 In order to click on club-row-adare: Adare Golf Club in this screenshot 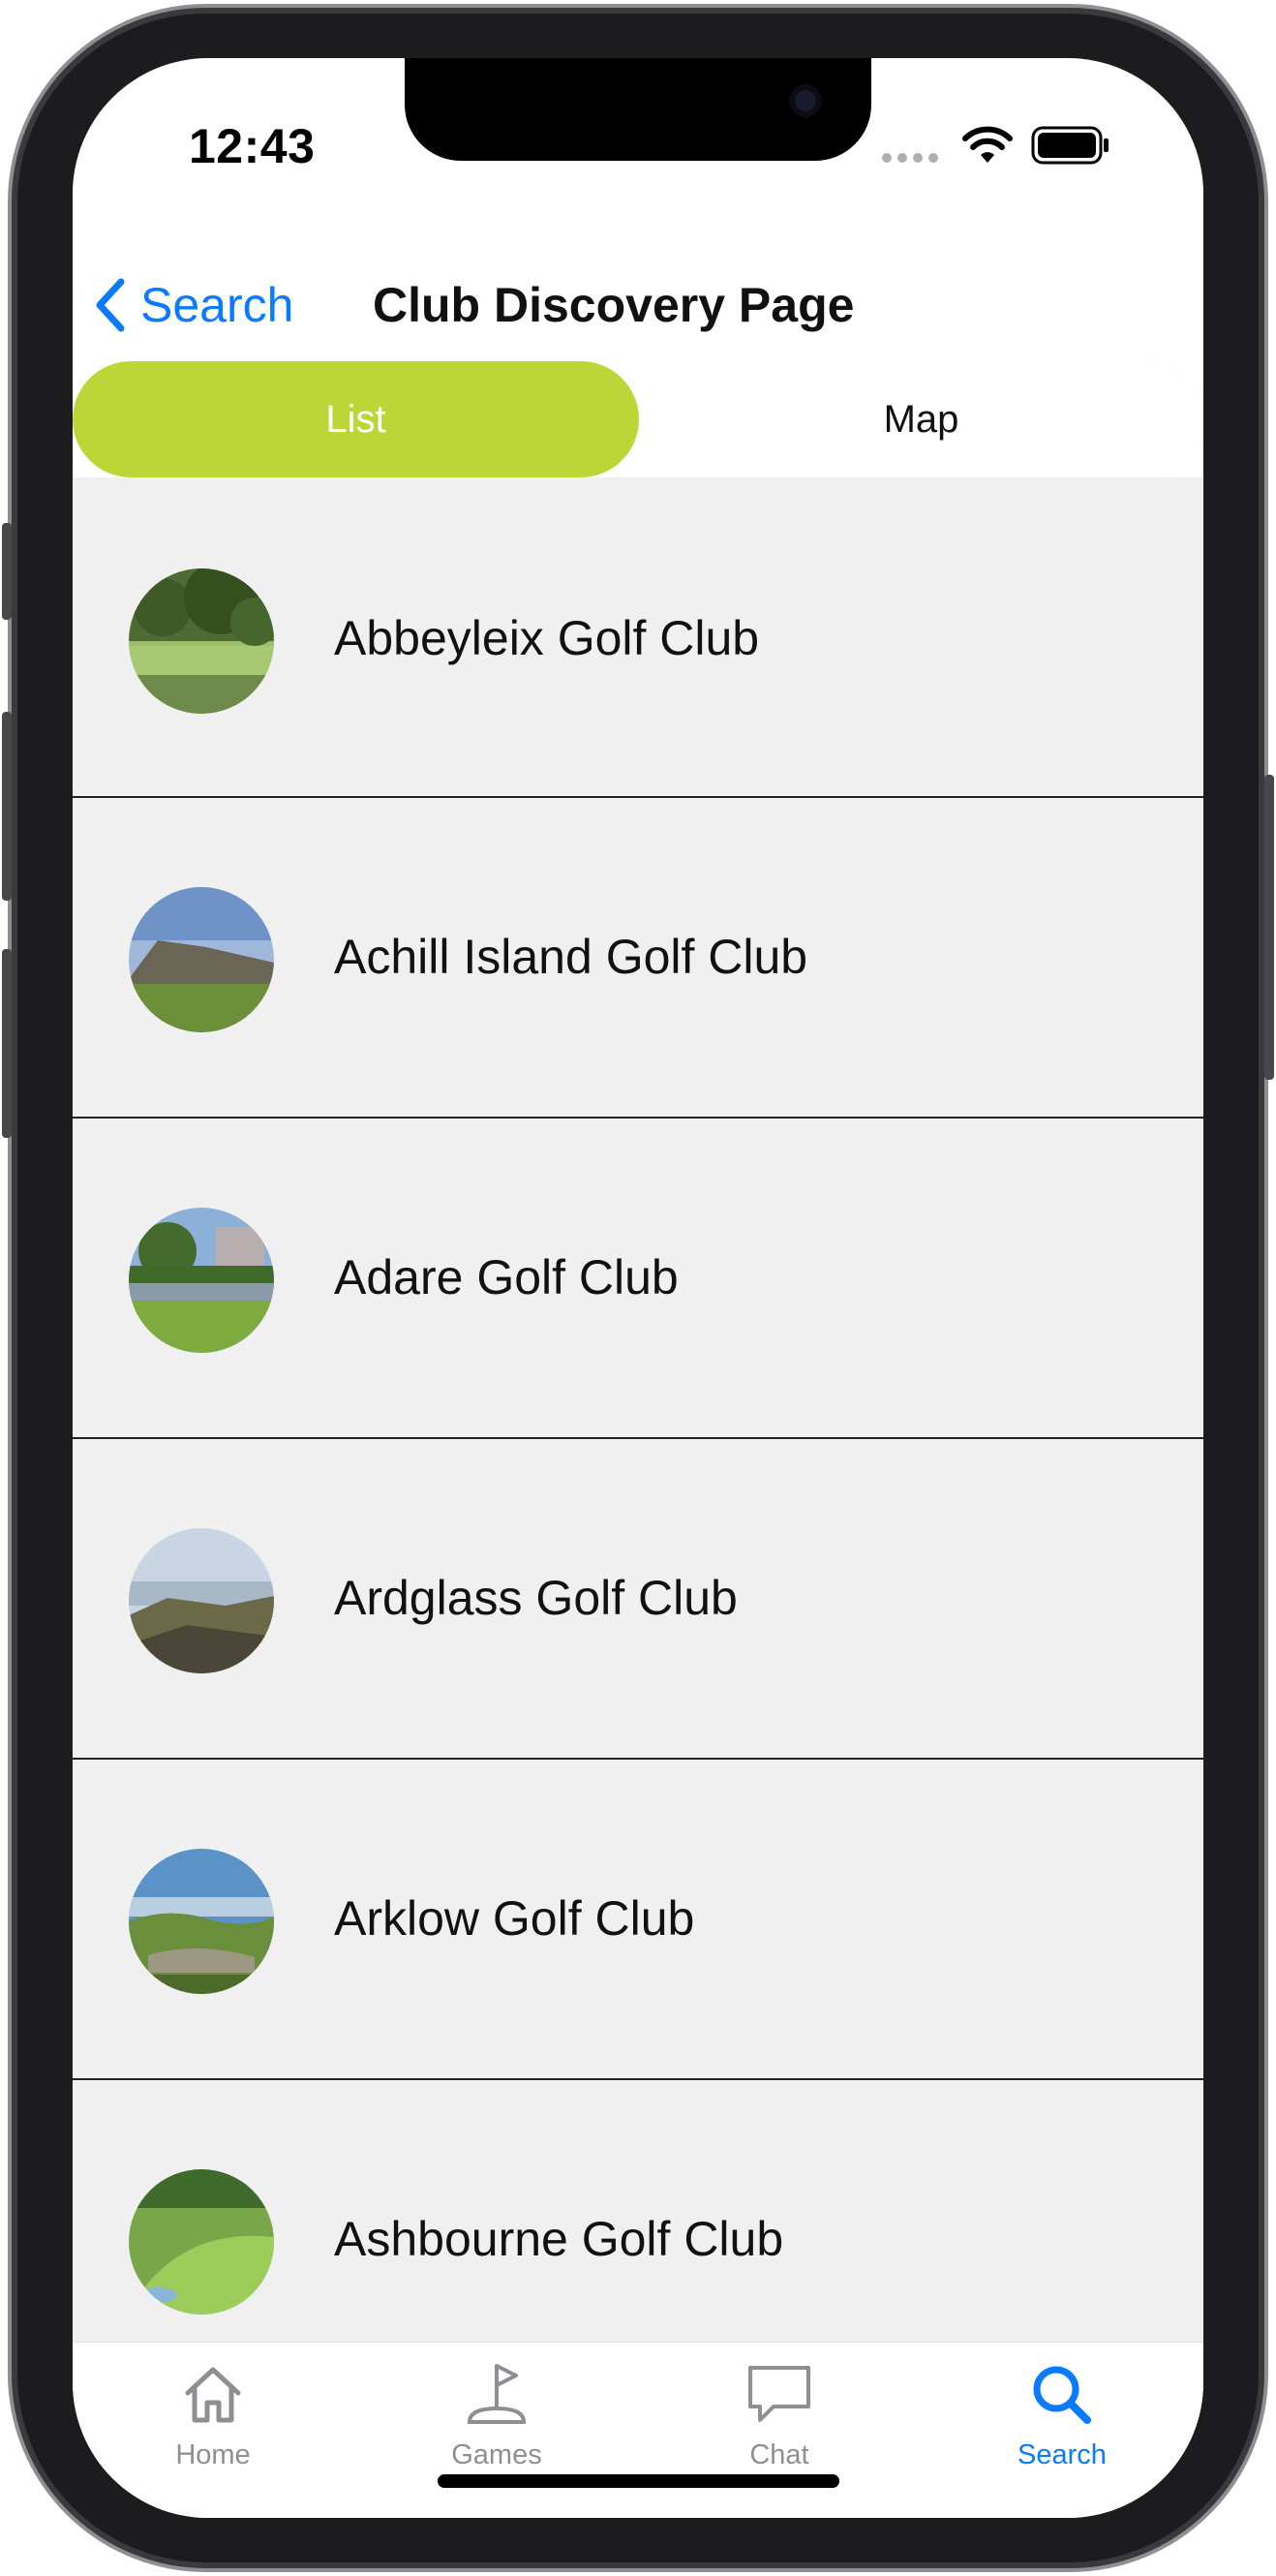, I will do `click(638, 1279)`.